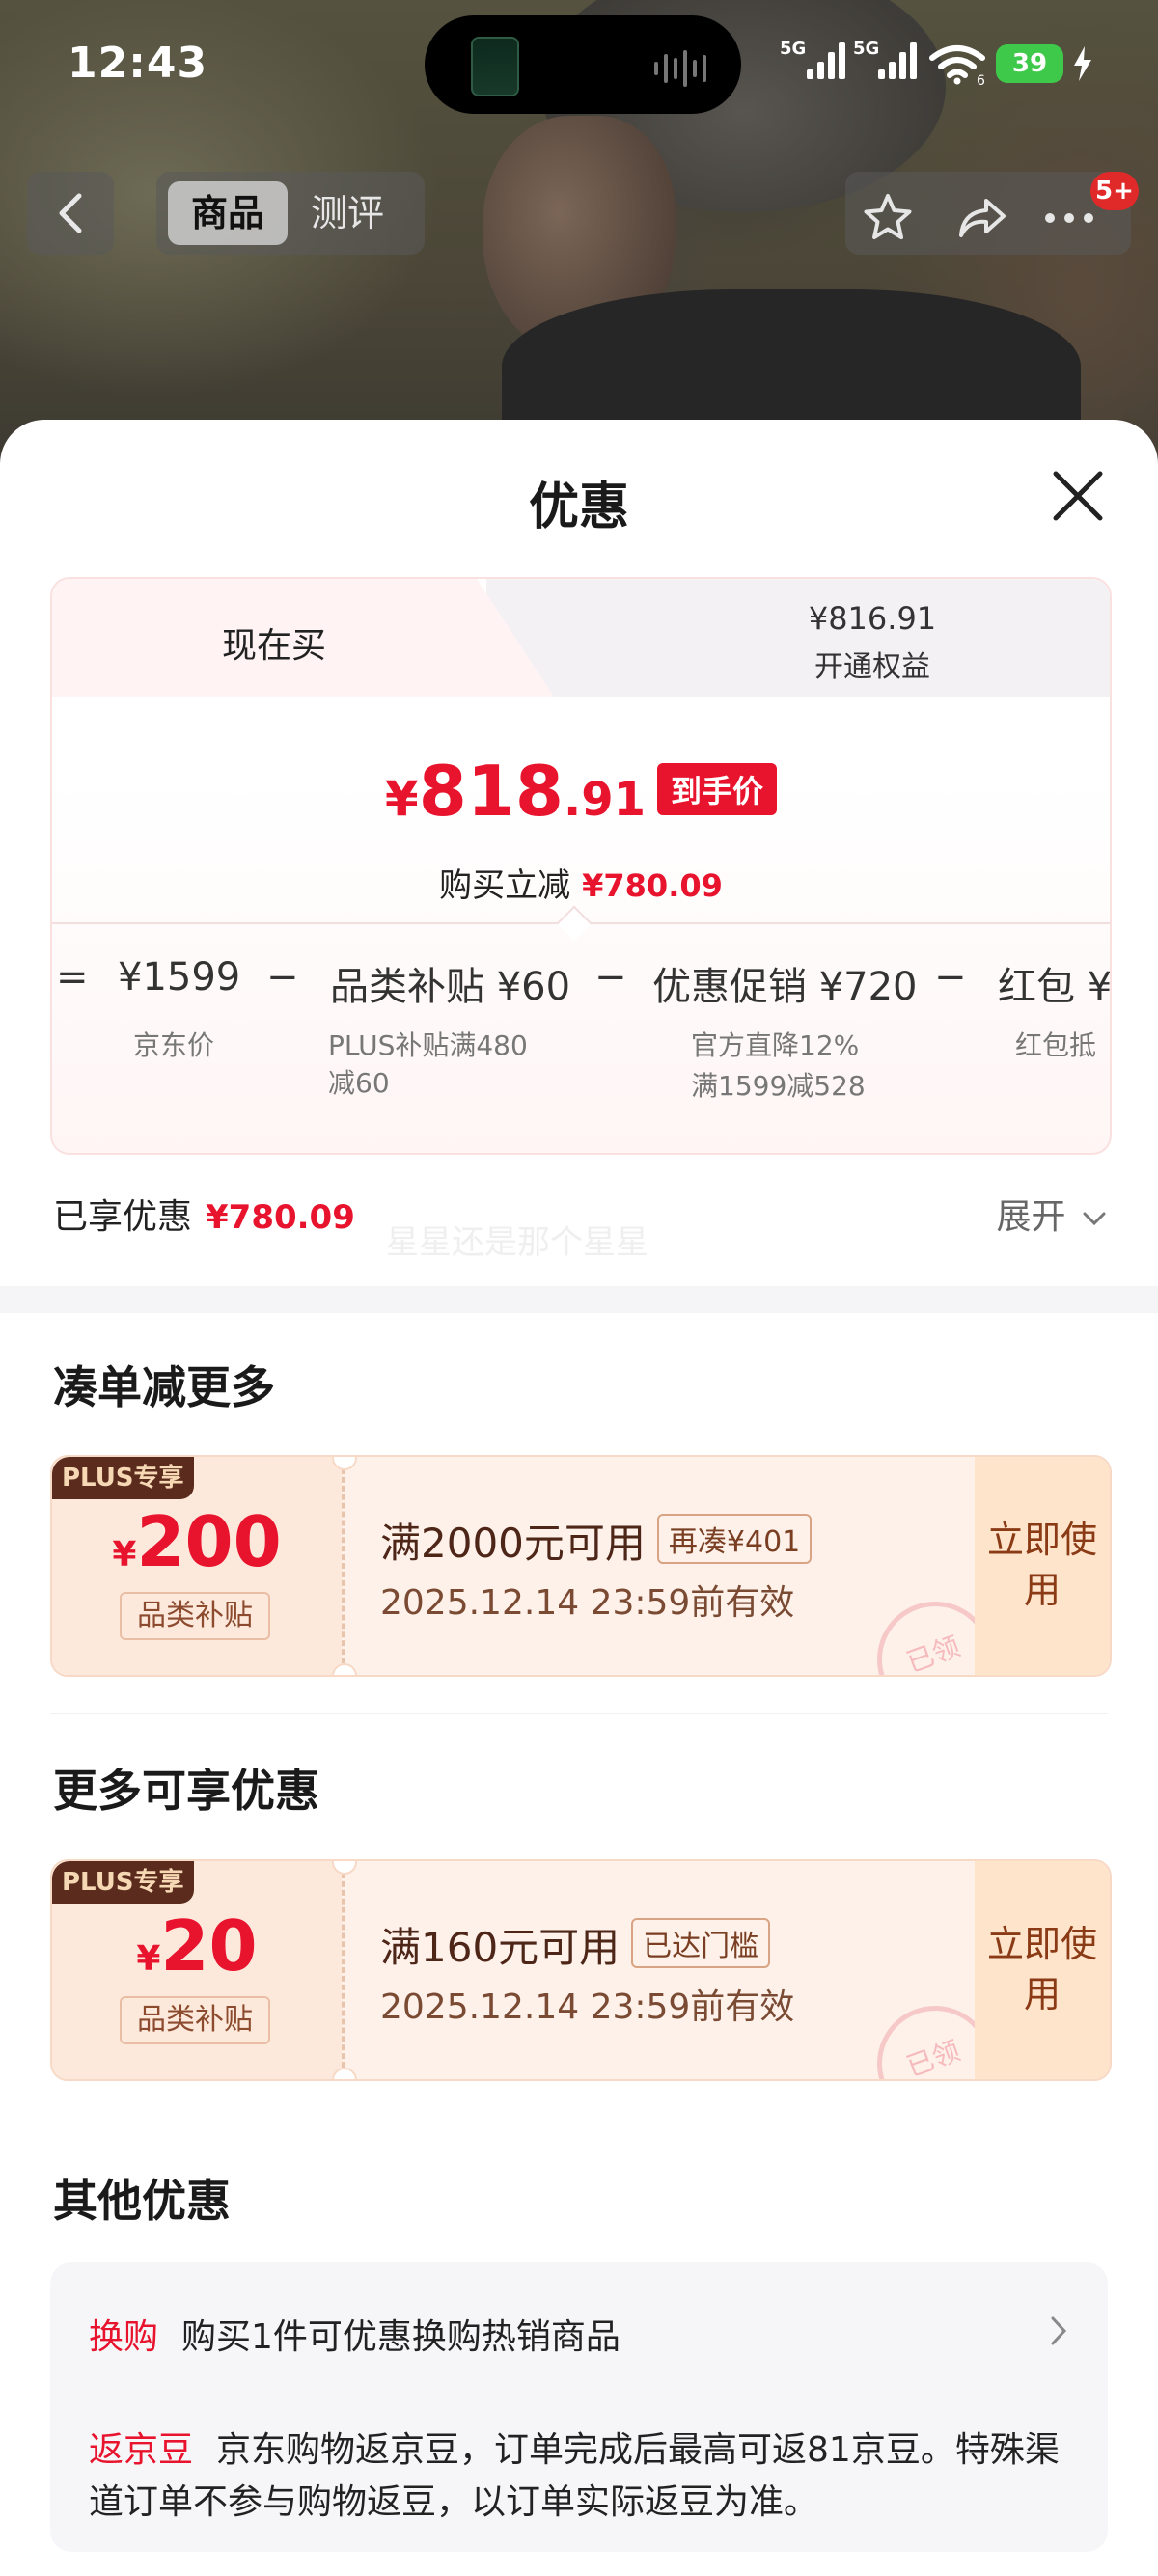 This screenshot has height=2576, width=1158. I want to click on watermark-text: 星星还是那个星星, so click(517, 1242).